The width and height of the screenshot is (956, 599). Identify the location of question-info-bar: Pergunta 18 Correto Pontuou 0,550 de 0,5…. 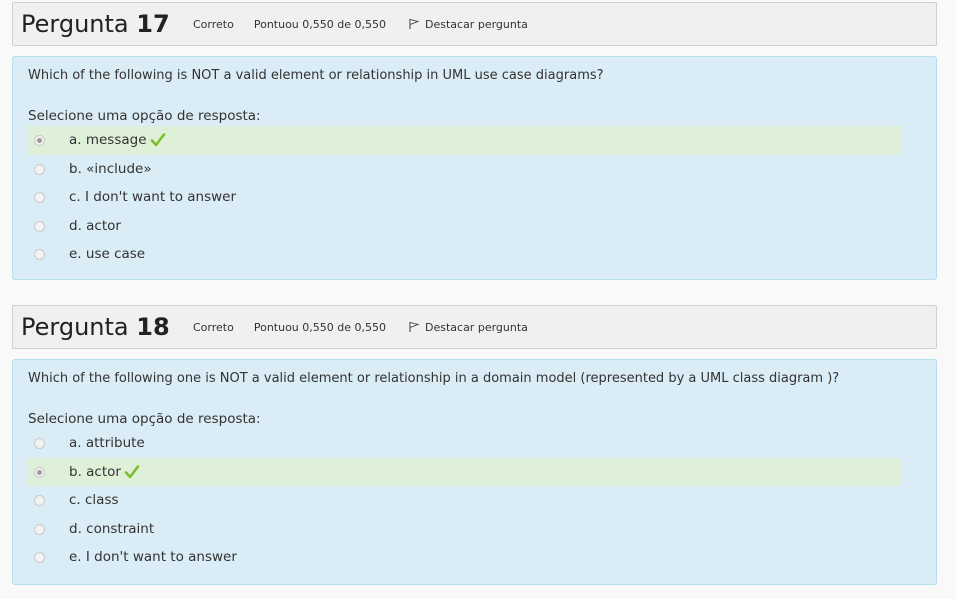
(474, 327).